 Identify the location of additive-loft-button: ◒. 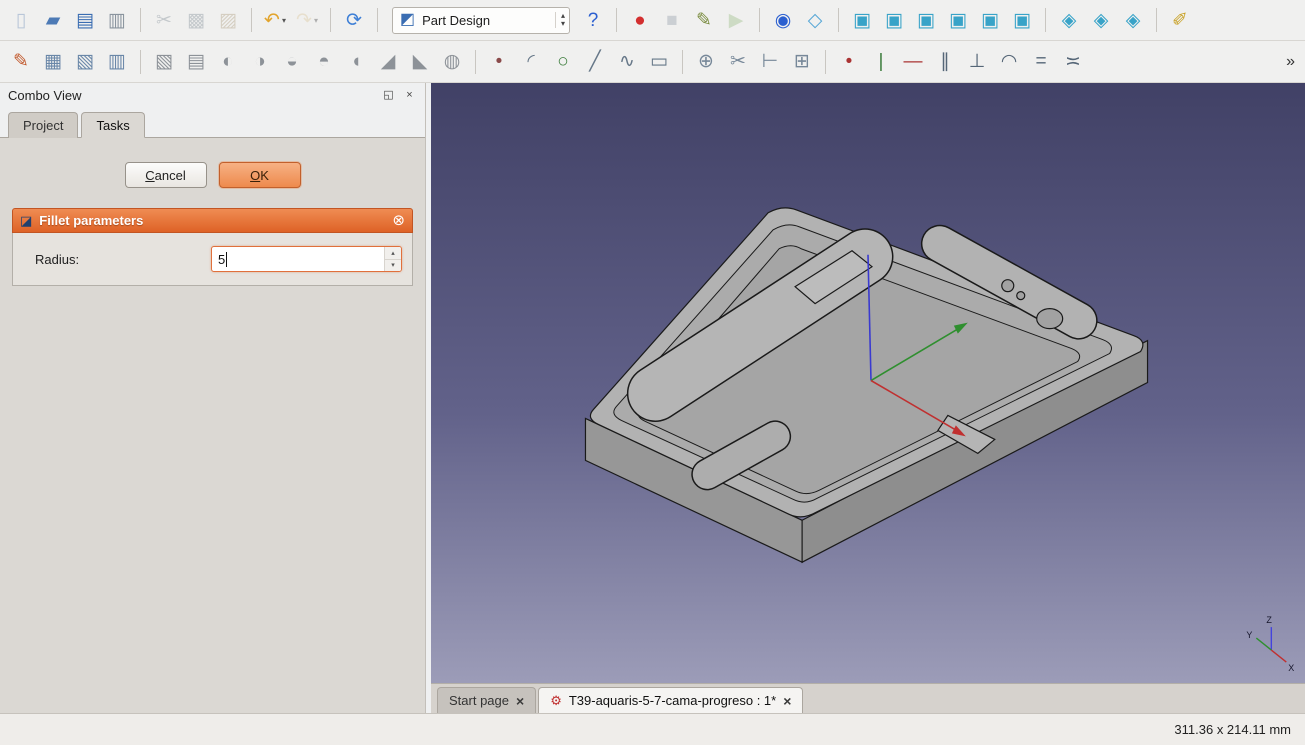
(292, 62).